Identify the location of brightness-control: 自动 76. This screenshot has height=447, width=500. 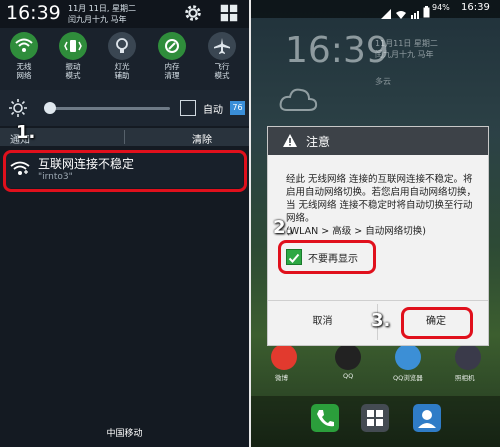
(124, 108).